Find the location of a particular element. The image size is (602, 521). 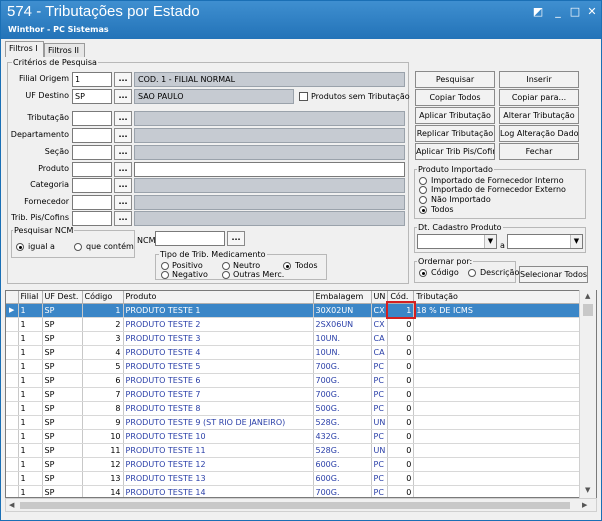

cell-un: CX is located at coordinates (380, 310).